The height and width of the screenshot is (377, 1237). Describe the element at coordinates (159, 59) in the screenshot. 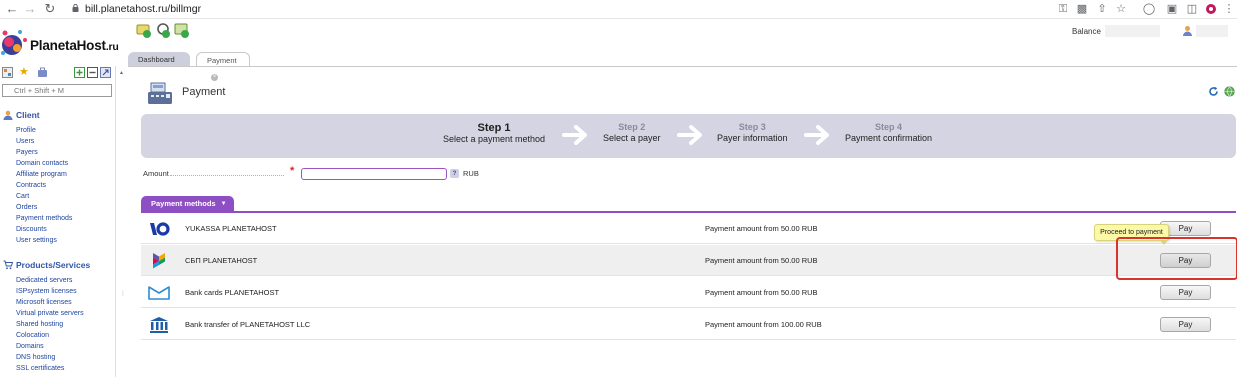

I see `tab-dashboard: Dashboard` at that location.